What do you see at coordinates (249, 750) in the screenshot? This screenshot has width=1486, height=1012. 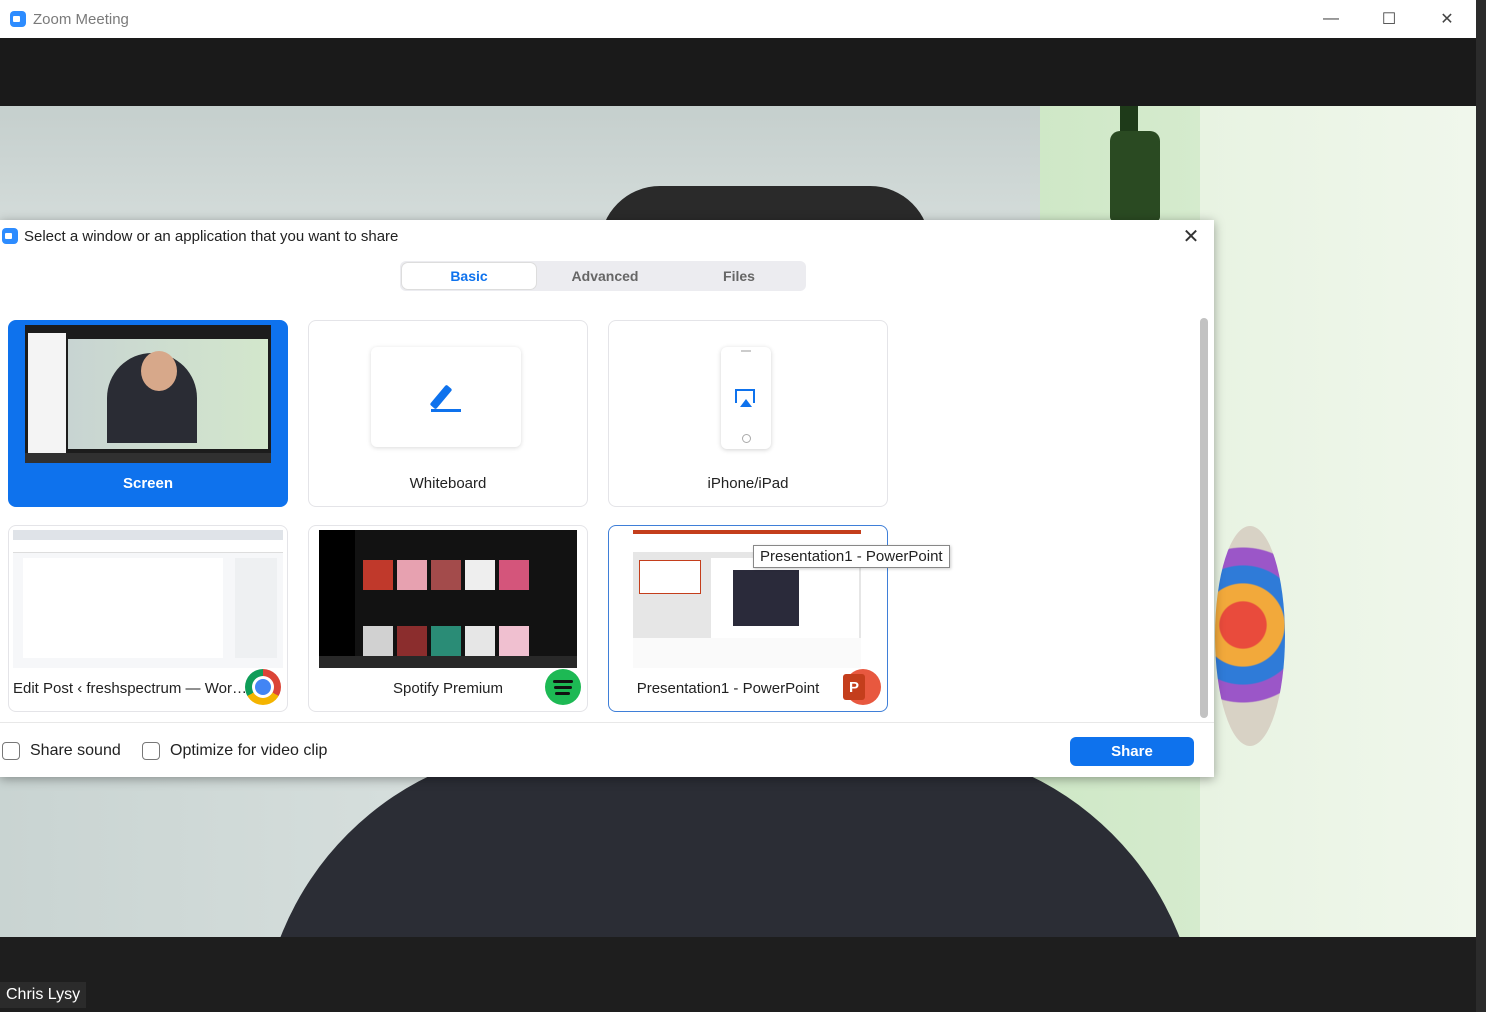 I see `optimize-video-label: Optimize for video clip` at bounding box center [249, 750].